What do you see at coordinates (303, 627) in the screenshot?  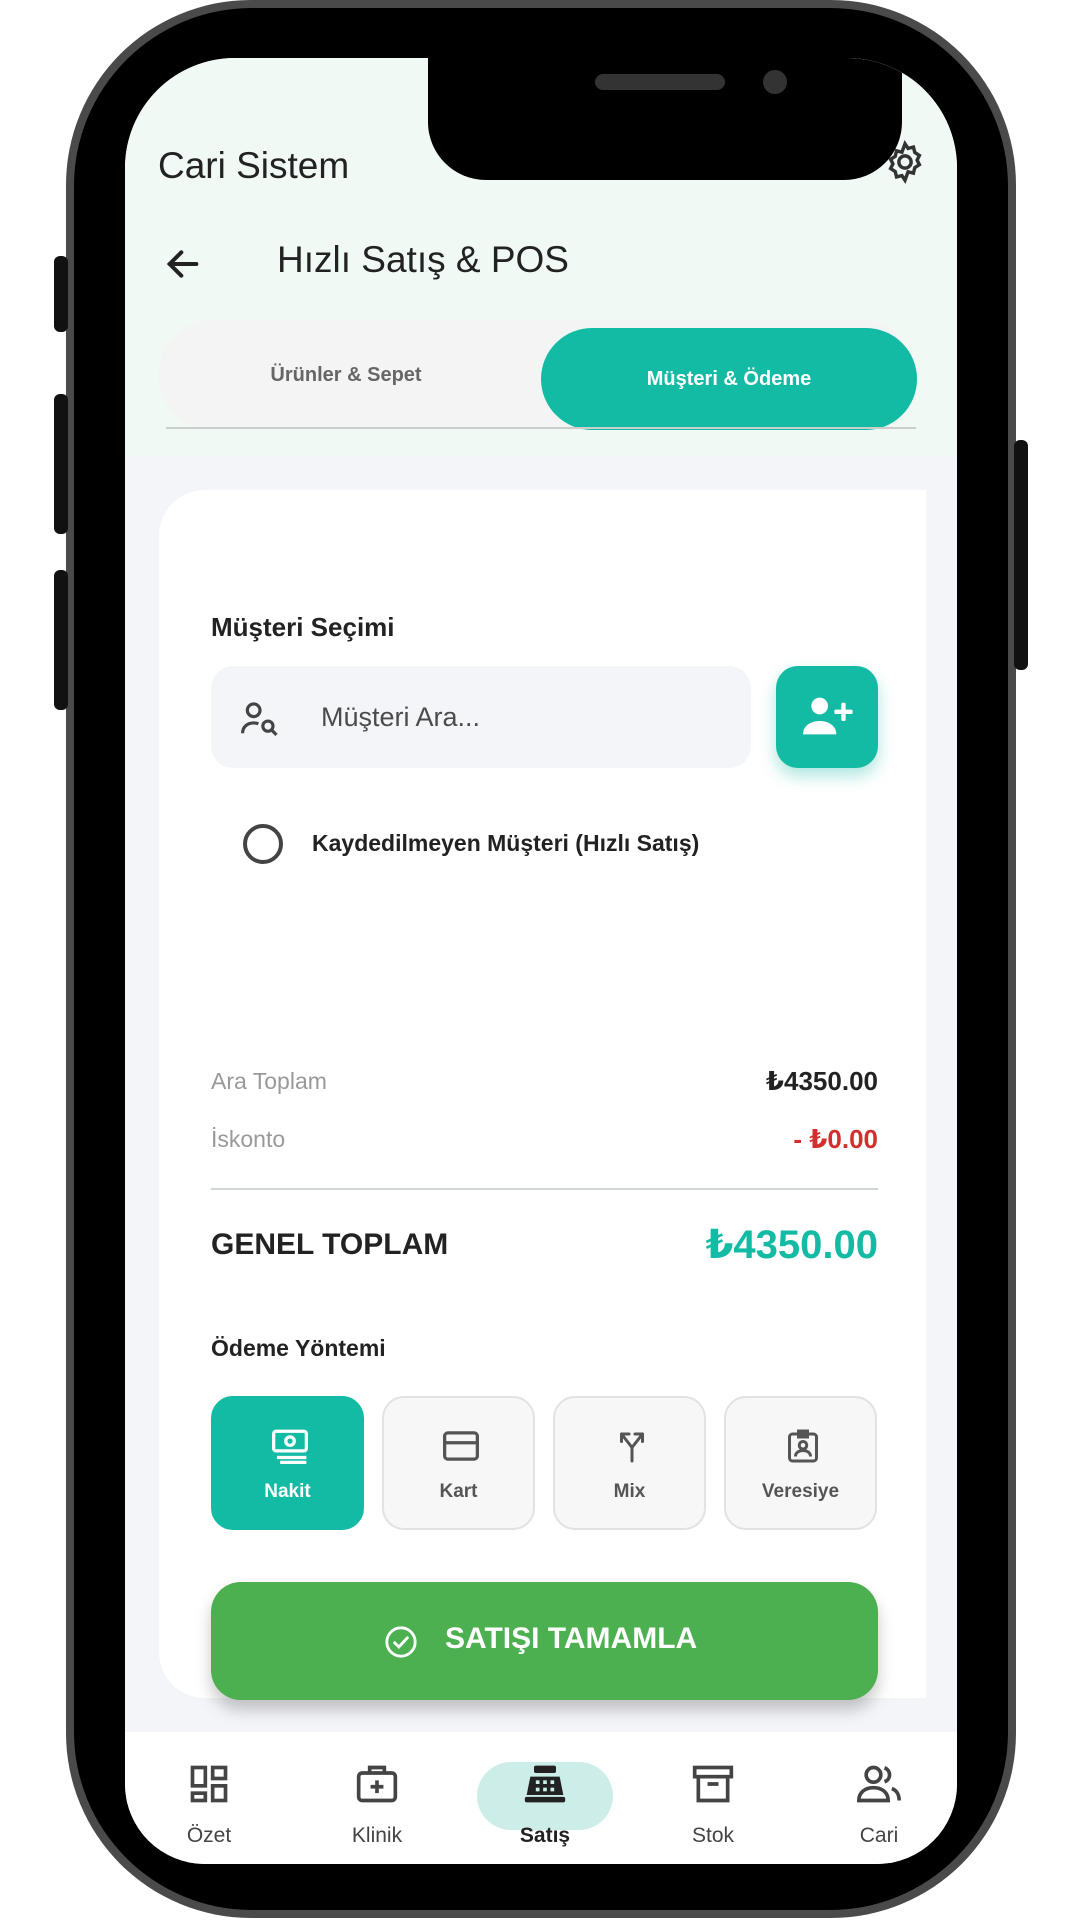 I see `customer-section-title: Müşteri Seçimi` at bounding box center [303, 627].